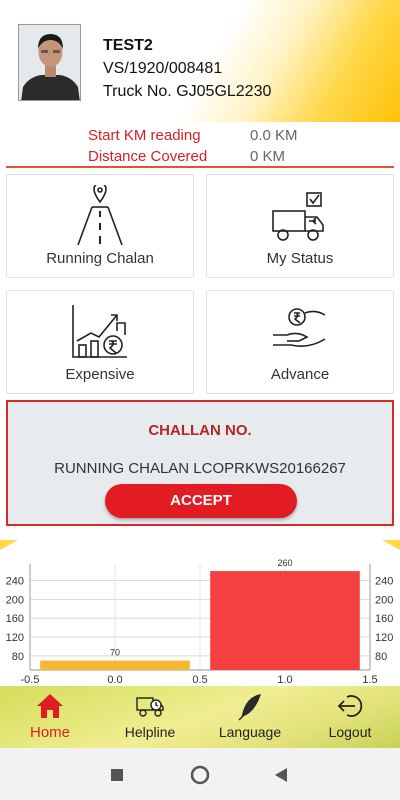 The width and height of the screenshot is (400, 800). Describe the element at coordinates (100, 258) in the screenshot. I see `tile-label: Running Chalan` at that location.